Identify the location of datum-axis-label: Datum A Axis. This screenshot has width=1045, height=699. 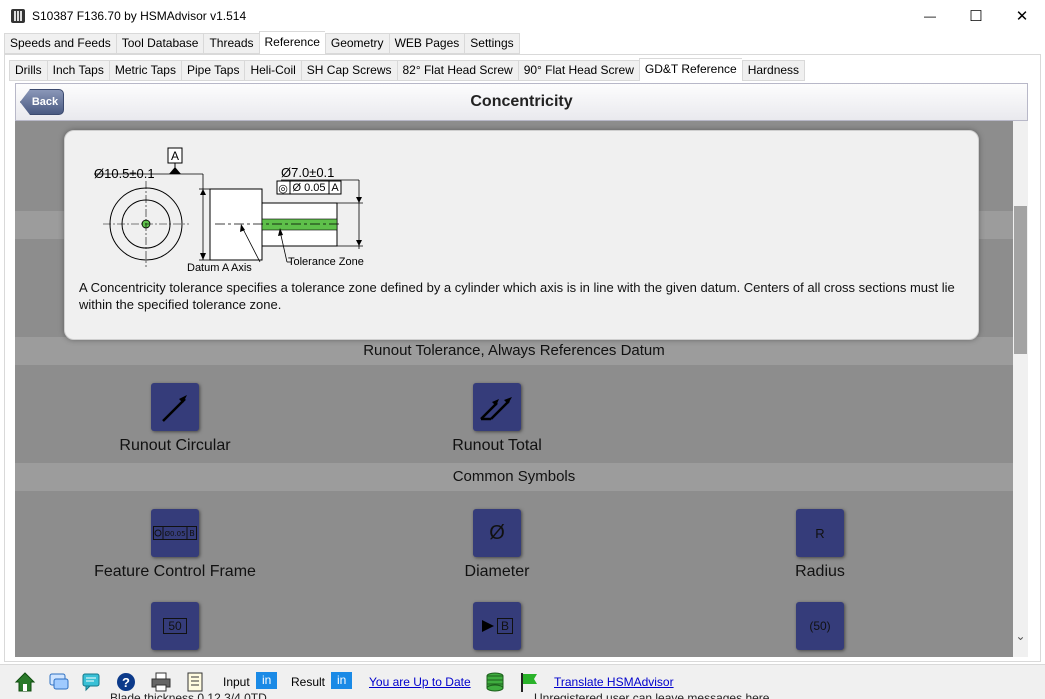
(219, 268).